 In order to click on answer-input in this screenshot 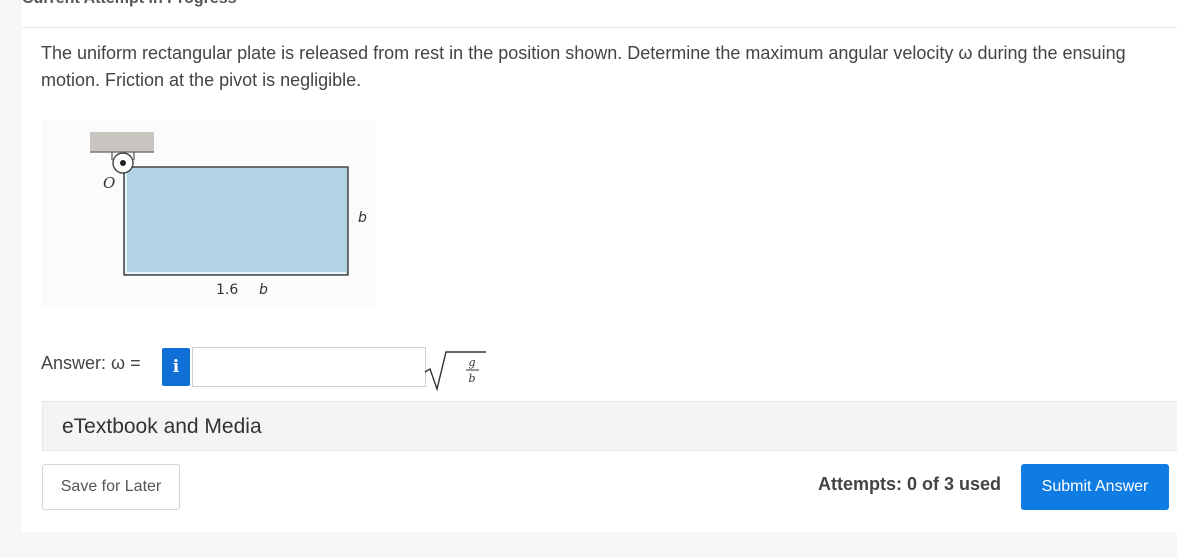, I will do `click(309, 367)`.